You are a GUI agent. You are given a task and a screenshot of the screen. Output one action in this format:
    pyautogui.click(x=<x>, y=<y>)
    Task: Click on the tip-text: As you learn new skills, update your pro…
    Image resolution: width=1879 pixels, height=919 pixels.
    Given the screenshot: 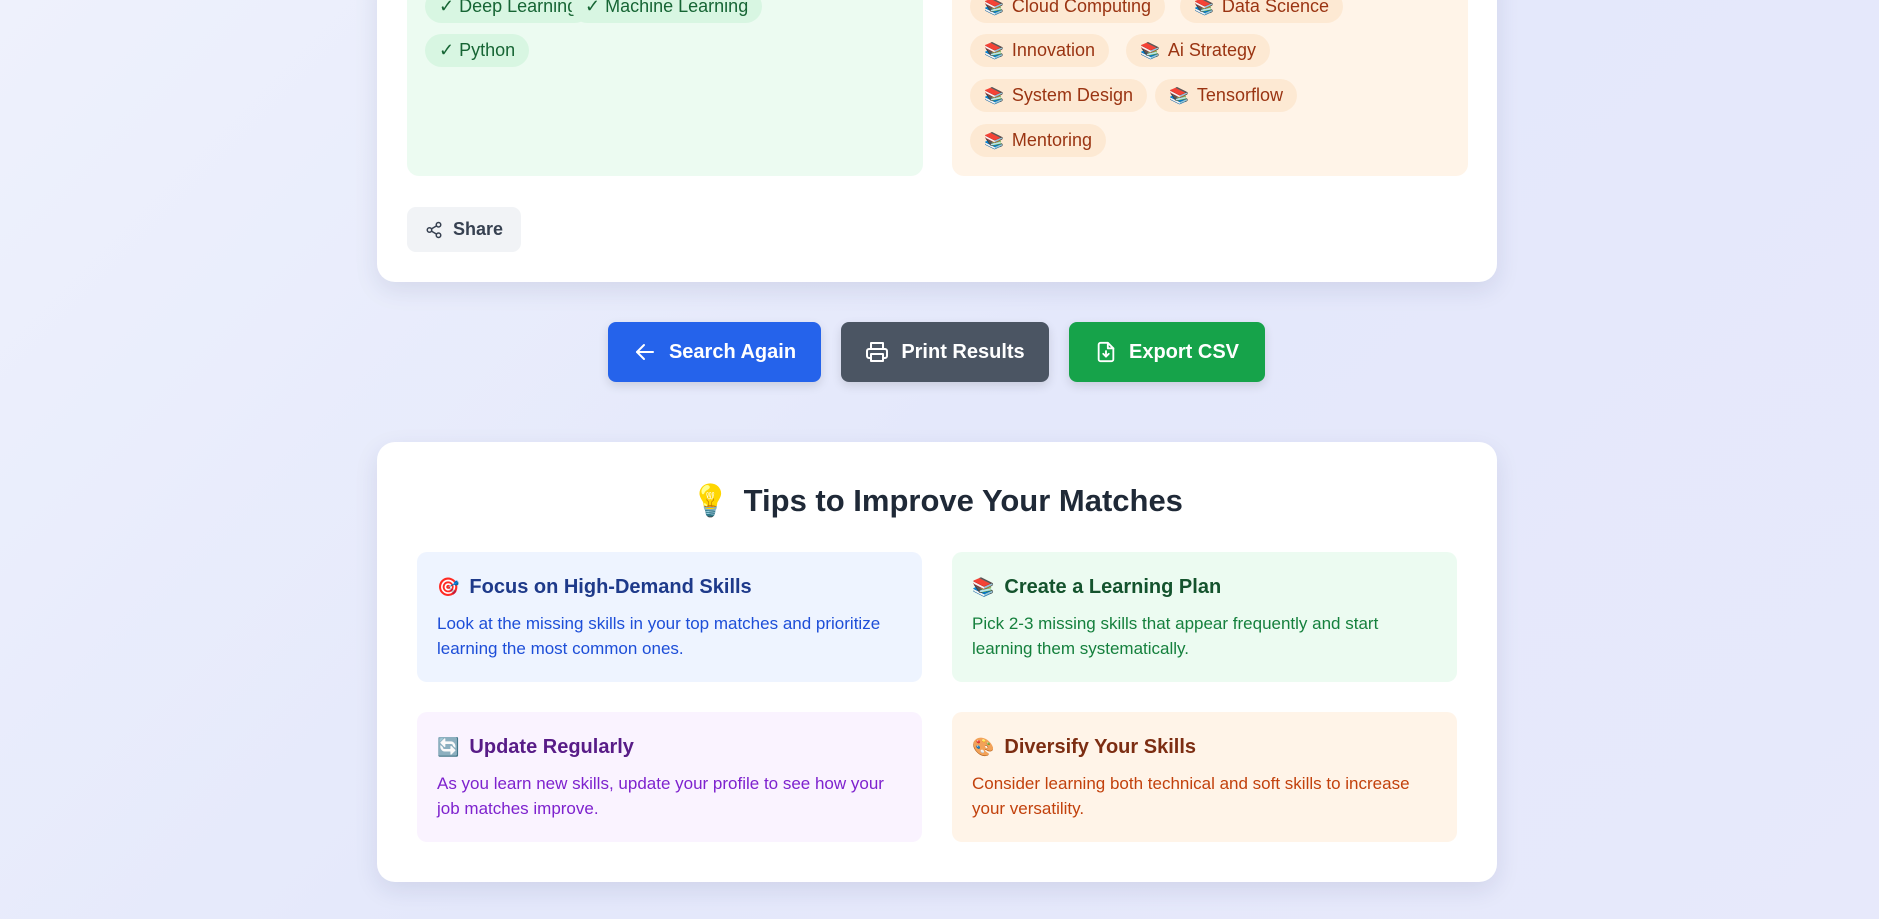 What is the action you would take?
    pyautogui.click(x=660, y=796)
    